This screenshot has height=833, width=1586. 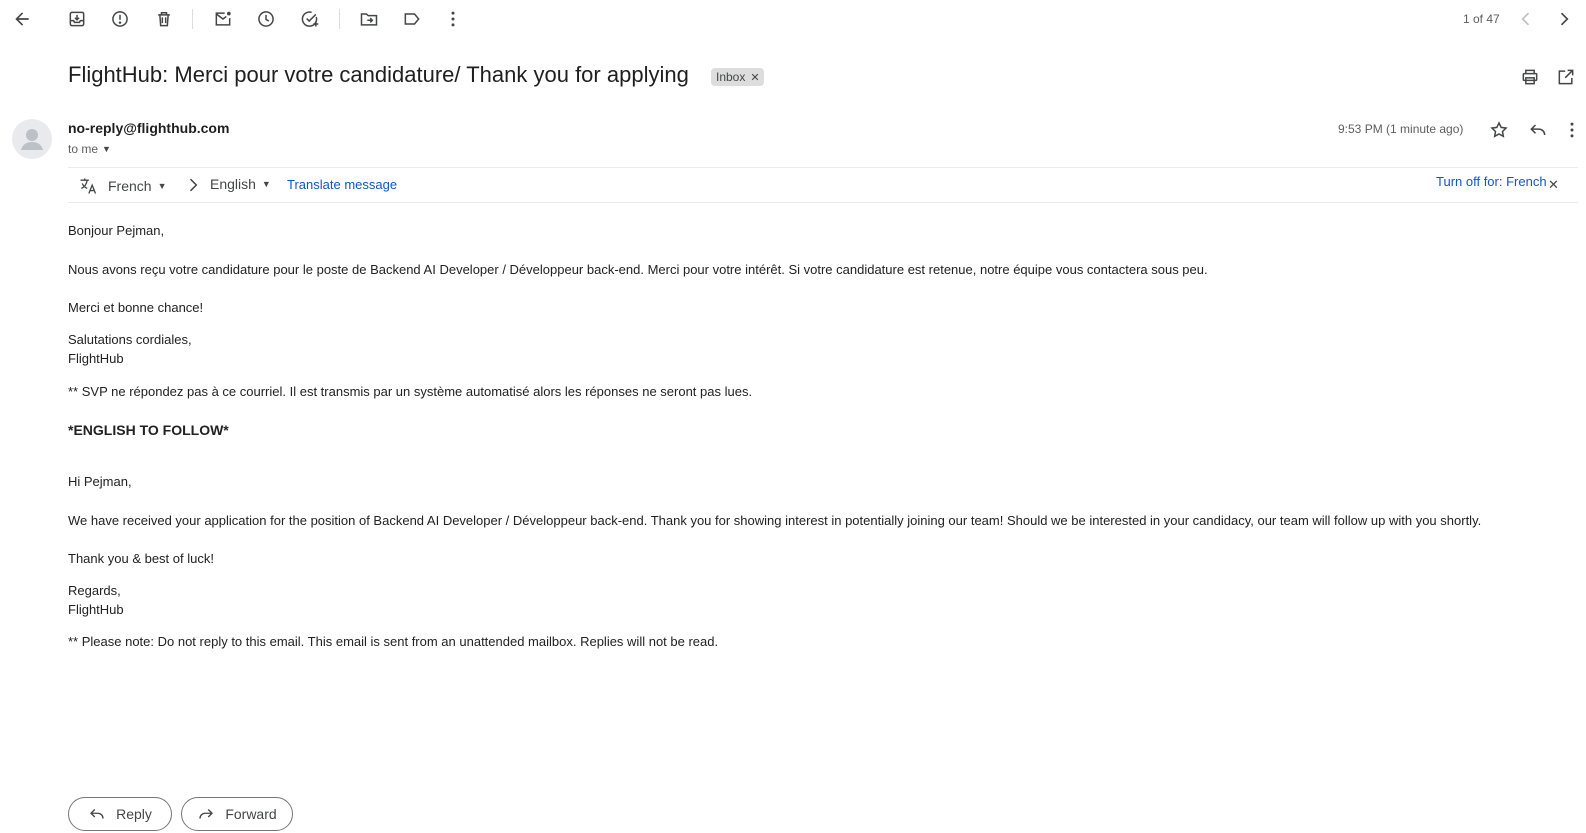 I want to click on more-icon, so click(x=453, y=19).